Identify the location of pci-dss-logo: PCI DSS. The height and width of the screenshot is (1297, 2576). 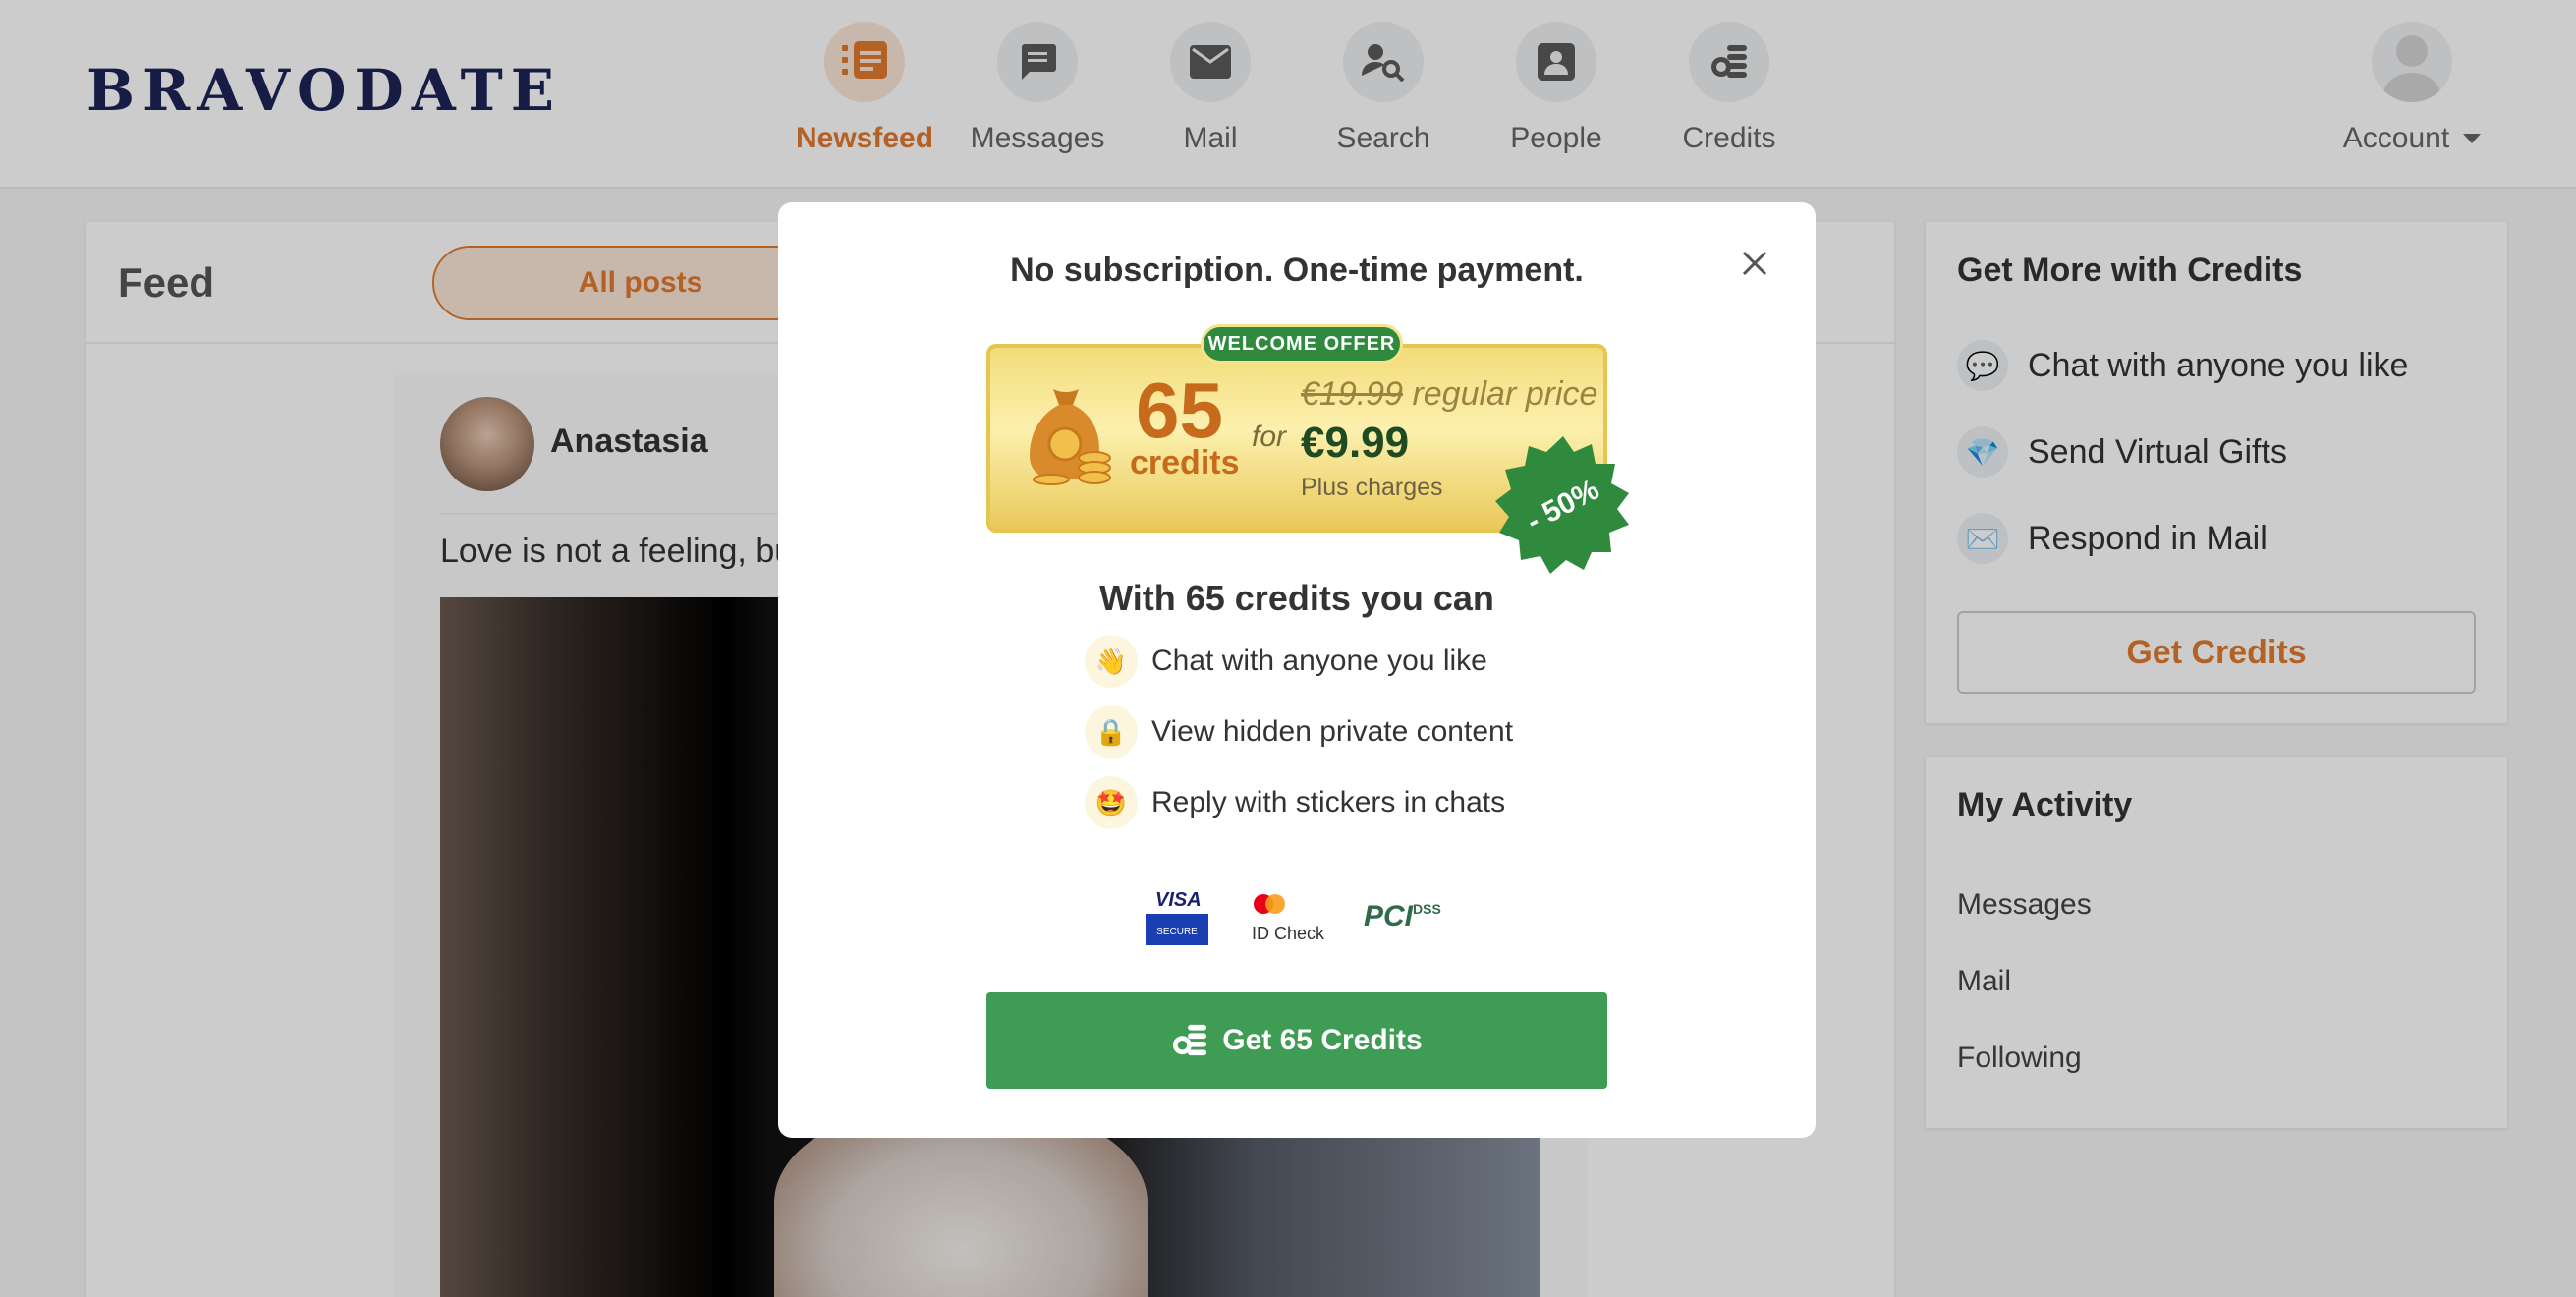
(1402, 916).